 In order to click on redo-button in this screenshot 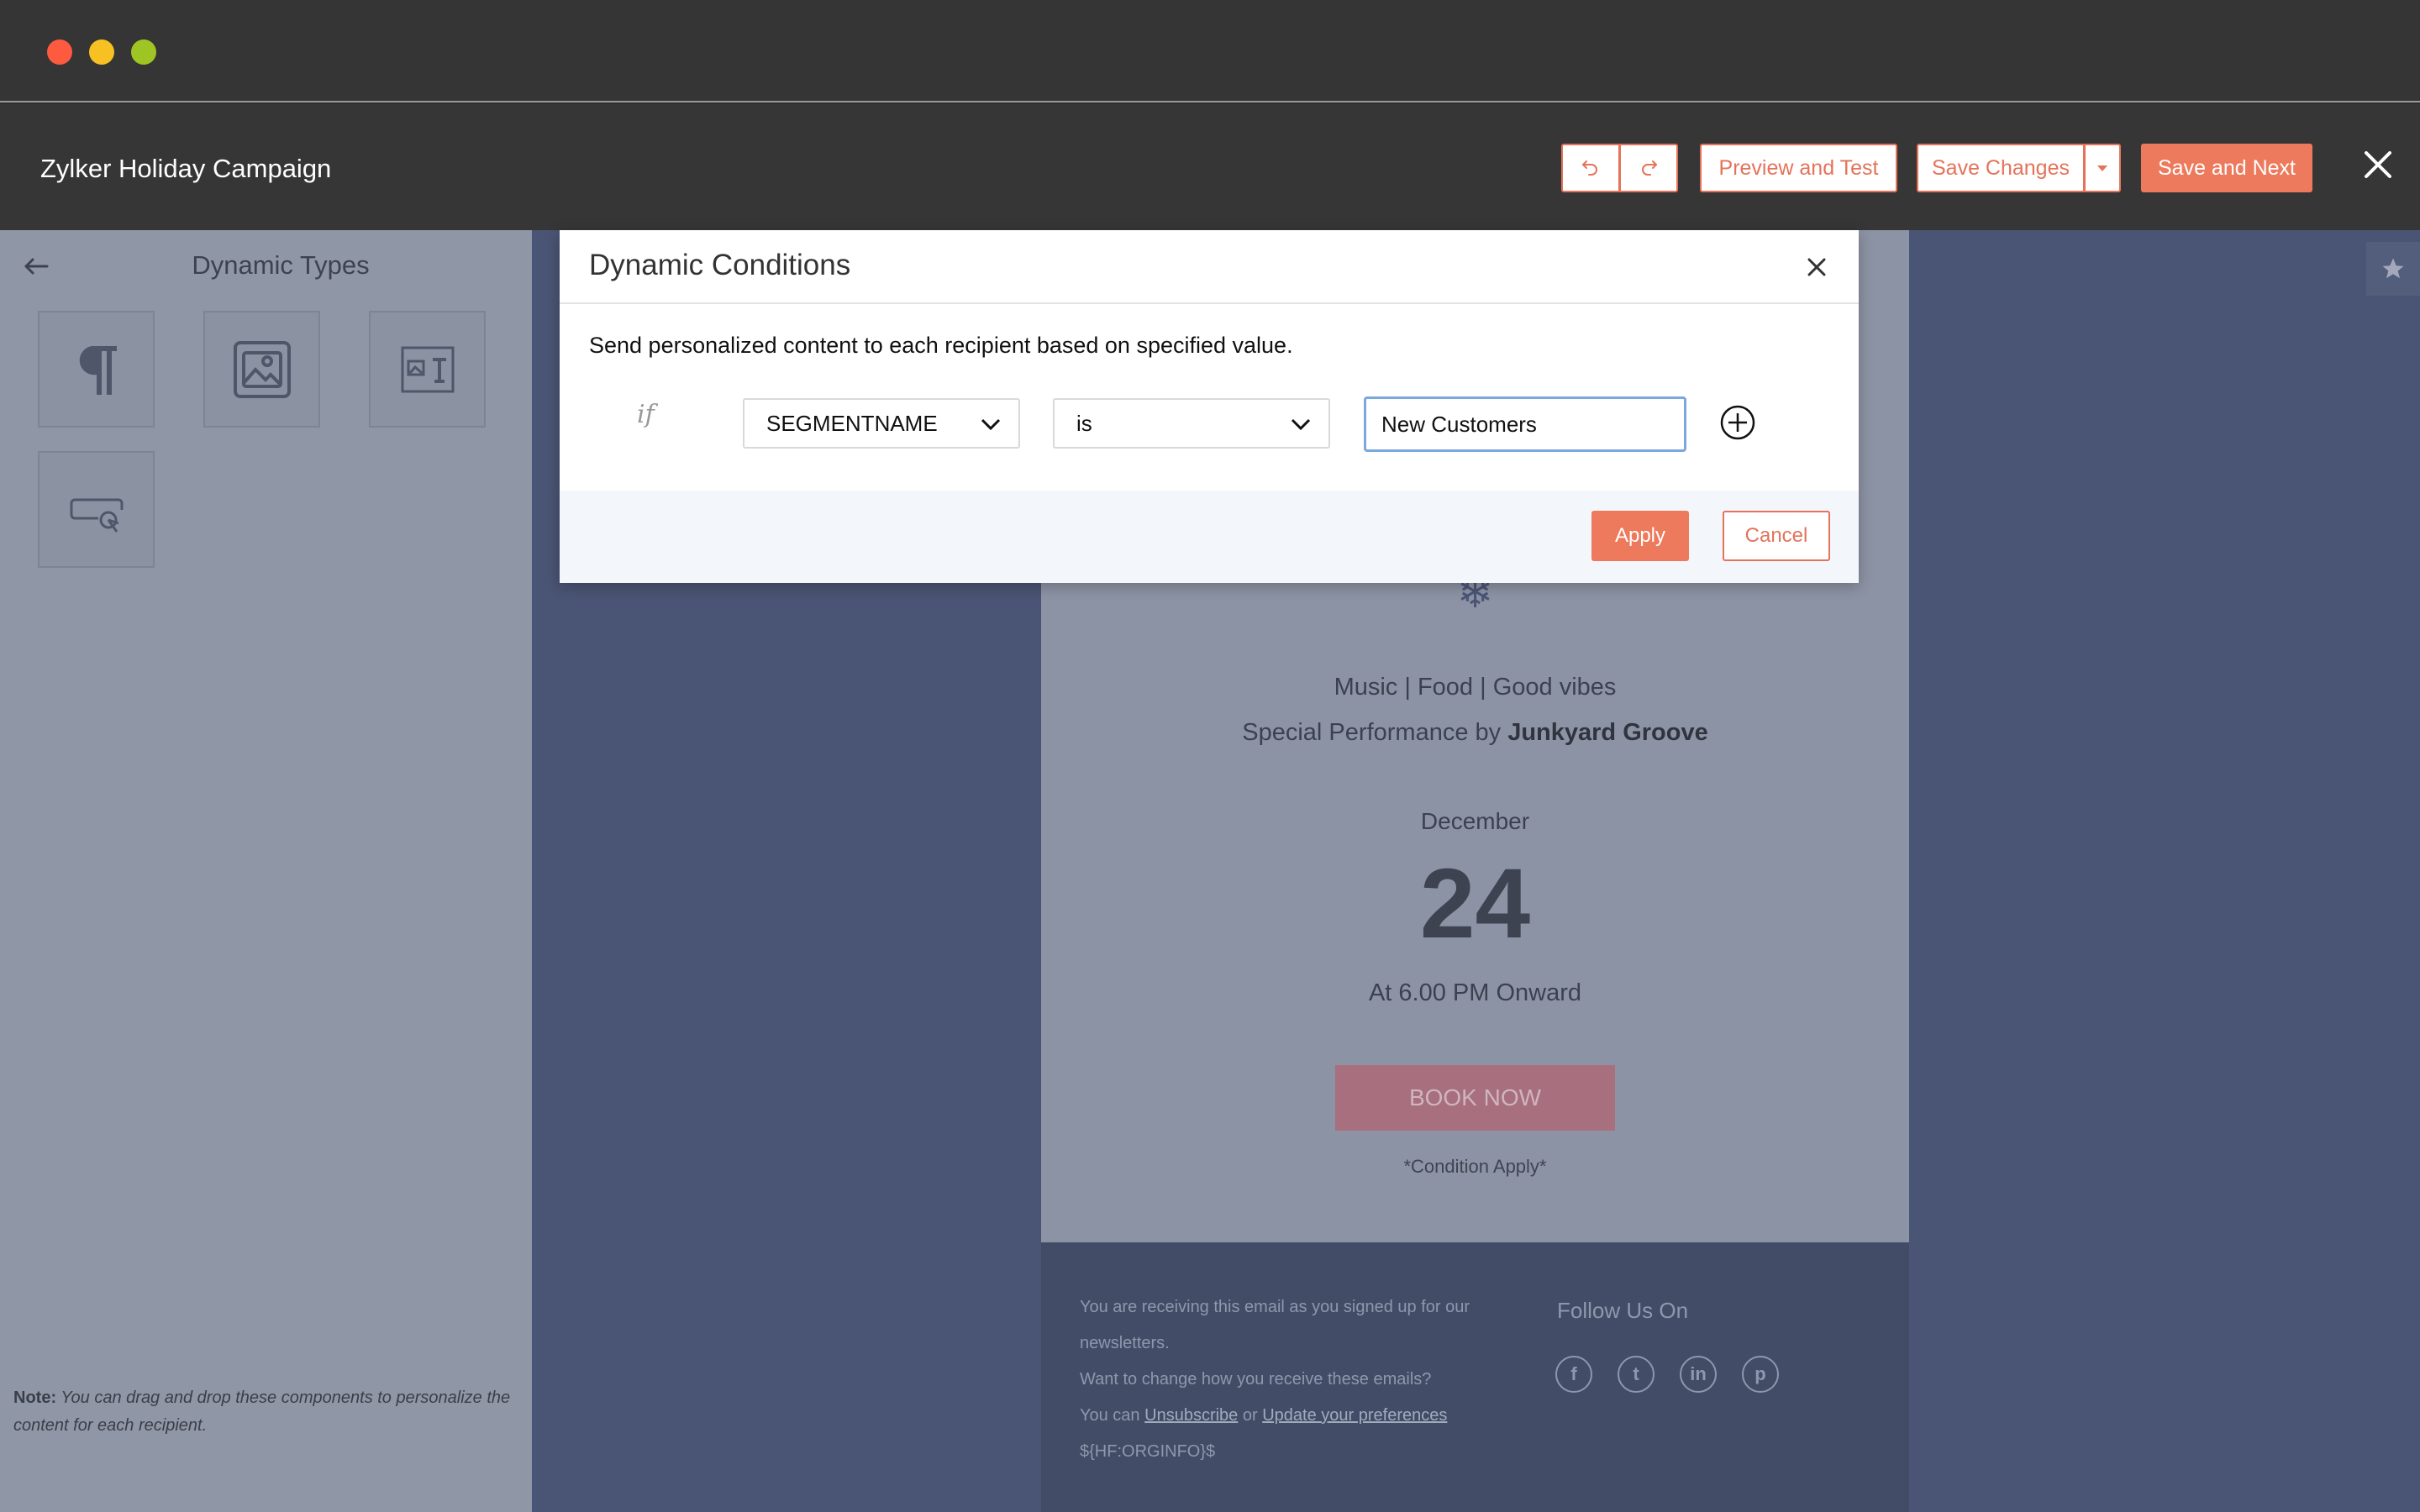, I will do `click(1649, 168)`.